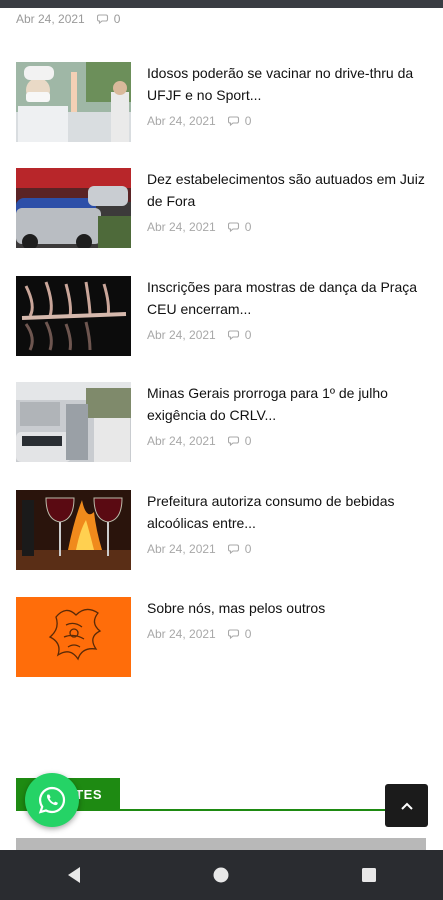 This screenshot has height=900, width=443. I want to click on nav-recent-button, so click(369, 875).